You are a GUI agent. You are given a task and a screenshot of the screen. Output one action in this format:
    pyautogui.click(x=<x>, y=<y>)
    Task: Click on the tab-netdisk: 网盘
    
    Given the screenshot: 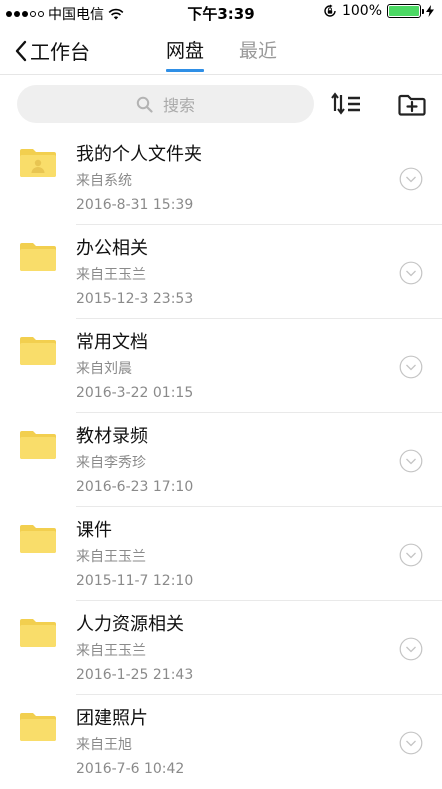 What is the action you would take?
    pyautogui.click(x=185, y=49)
    